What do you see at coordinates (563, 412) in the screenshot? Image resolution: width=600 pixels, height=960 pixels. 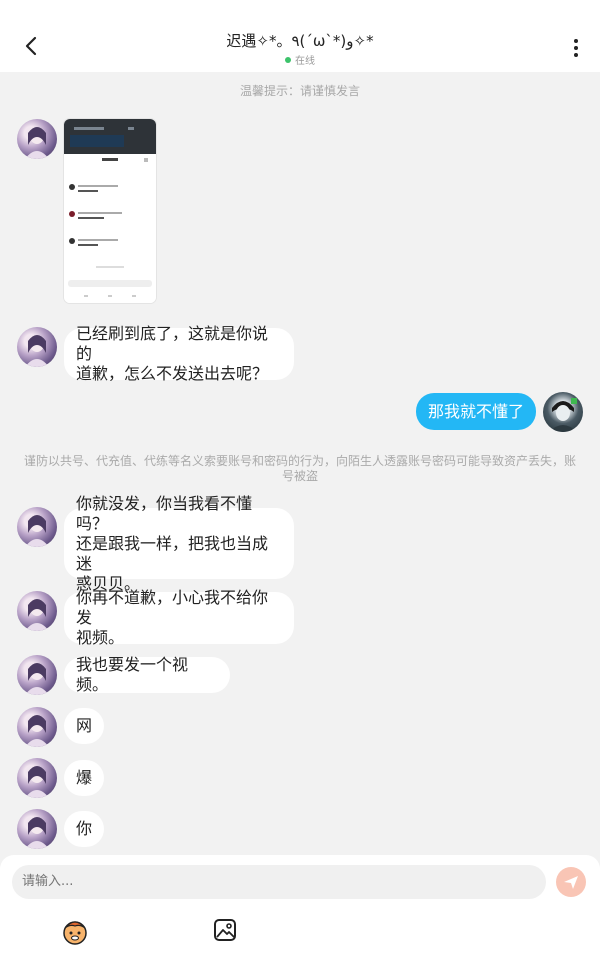 I see `my-avatar` at bounding box center [563, 412].